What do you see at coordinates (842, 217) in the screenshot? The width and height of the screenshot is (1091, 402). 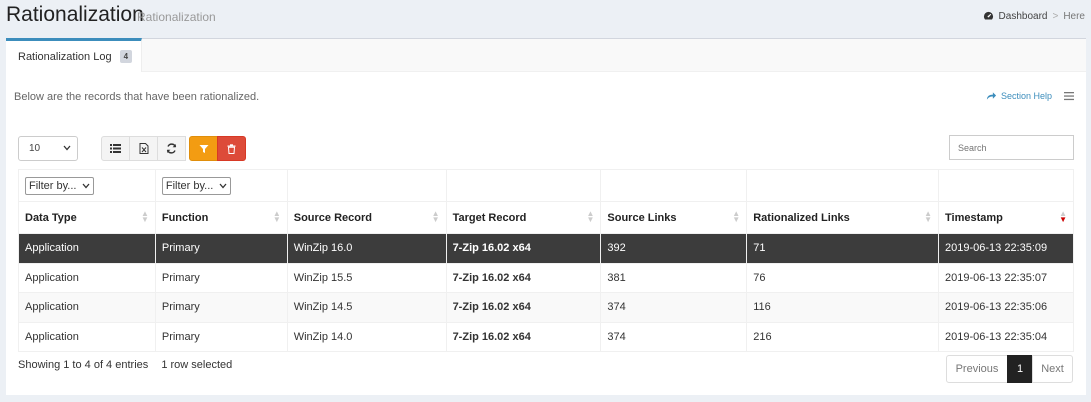 I see `column-header-rationalized-links: Rationalized Links ▲ ▼` at bounding box center [842, 217].